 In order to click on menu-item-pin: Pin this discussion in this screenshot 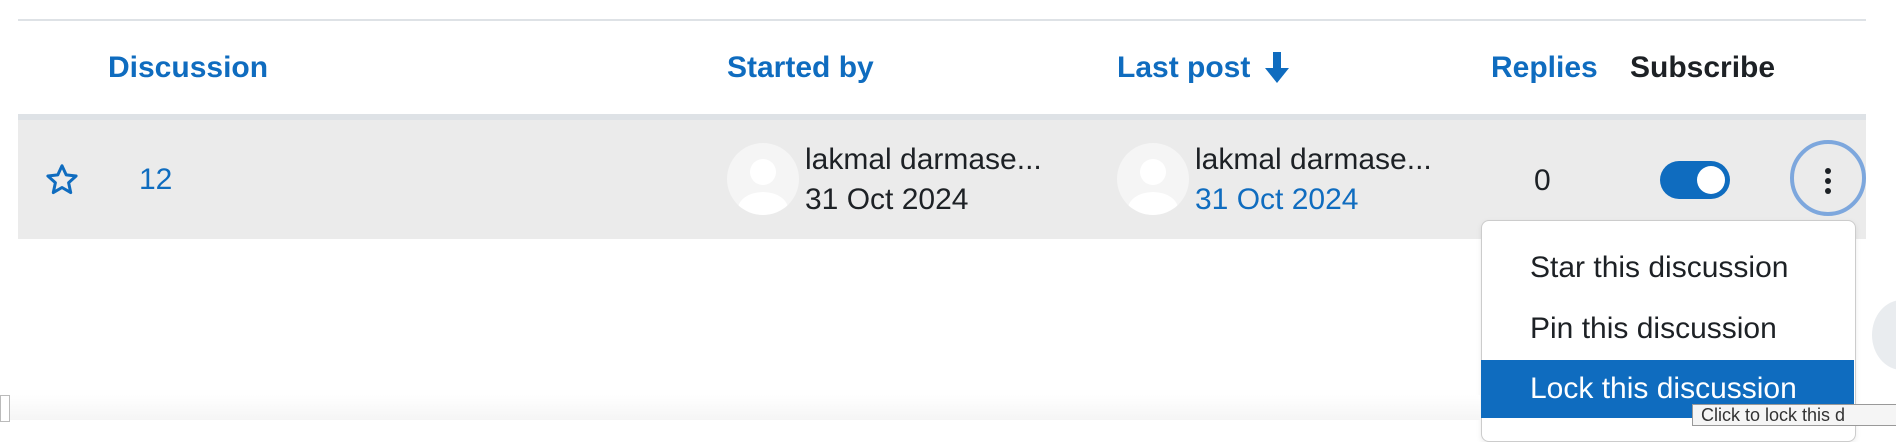, I will do `click(1667, 329)`.